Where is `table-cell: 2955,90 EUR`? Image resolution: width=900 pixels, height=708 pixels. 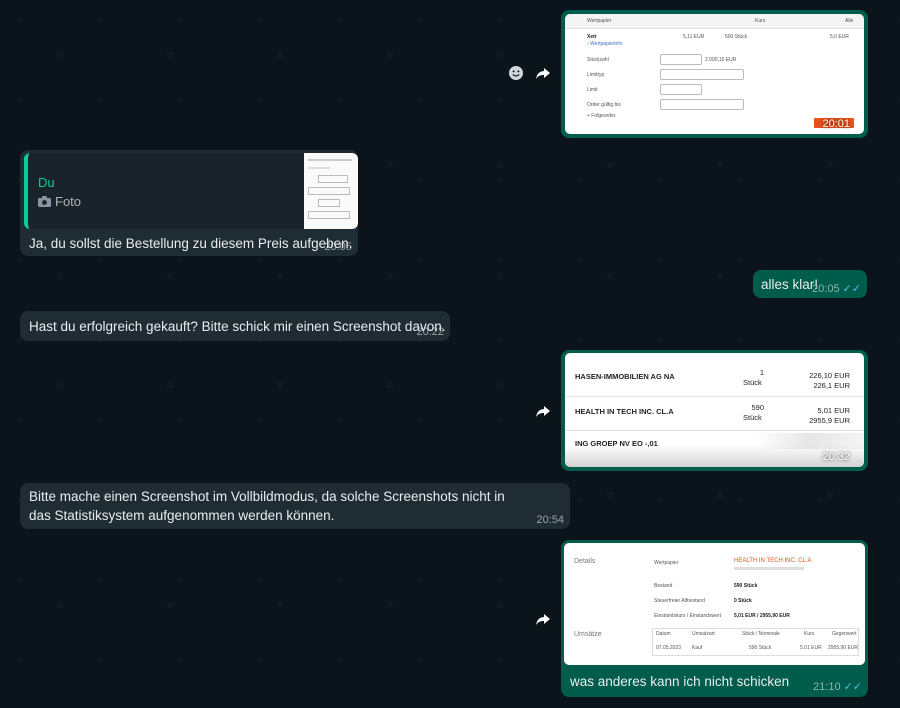
table-cell: 2955,90 EUR is located at coordinates (843, 648).